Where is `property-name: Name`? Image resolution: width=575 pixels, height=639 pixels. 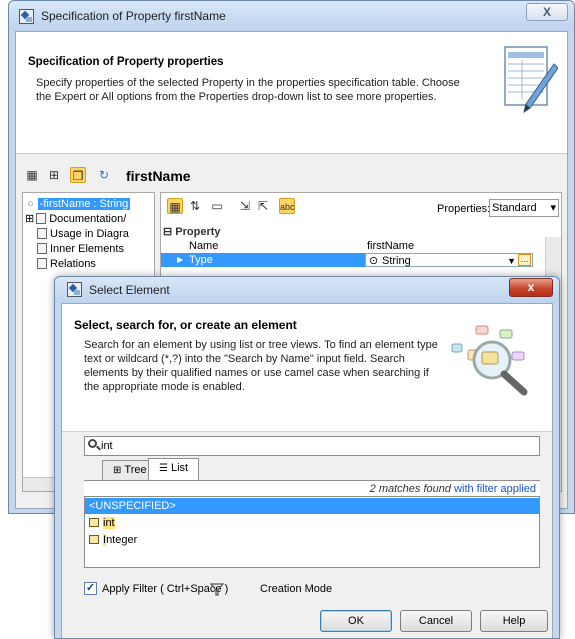
property-name: Name is located at coordinates (204, 246).